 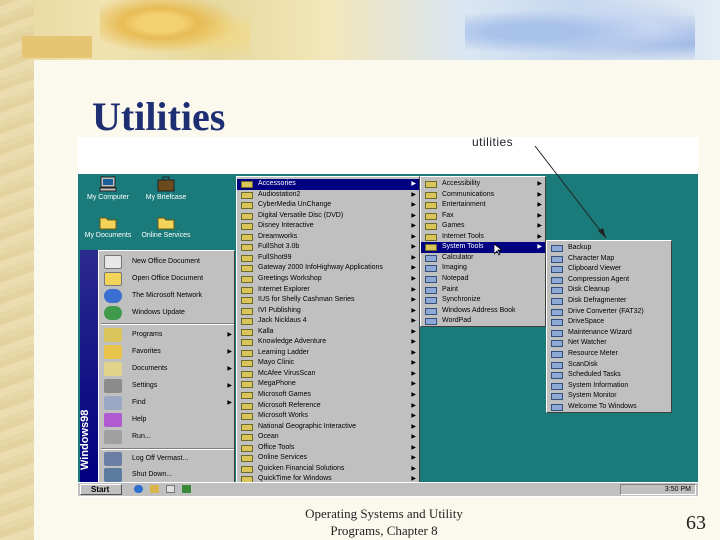 I want to click on start-button-label: Start, so click(x=100, y=489).